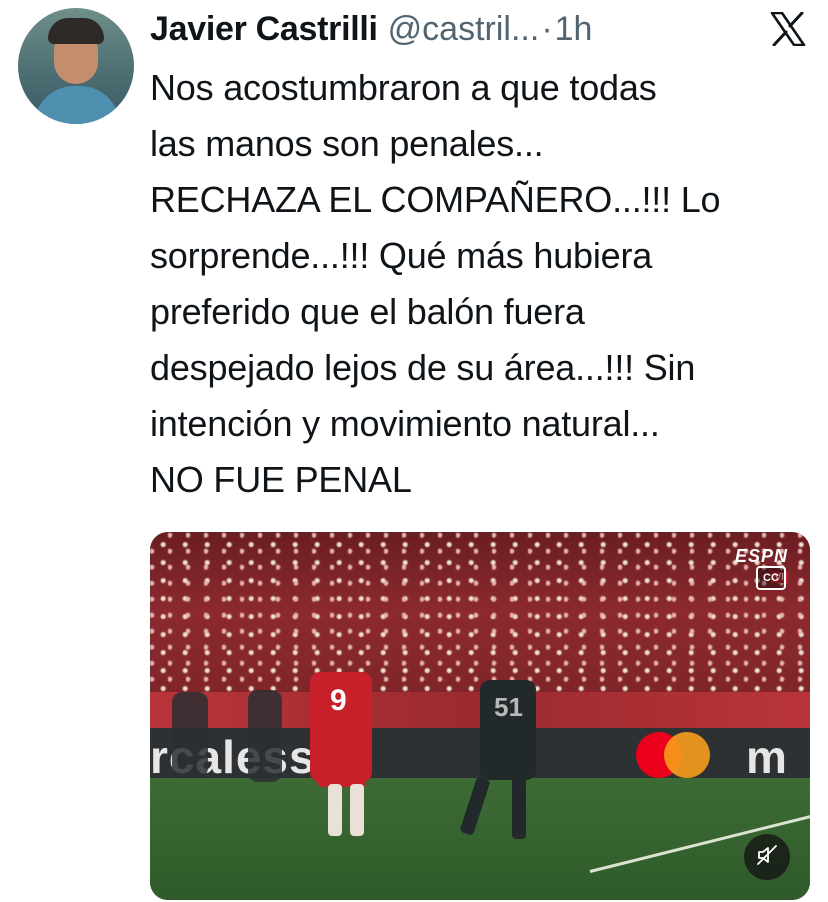 This screenshot has width=828, height=902. I want to click on player-red-shorts, so click(342, 767).